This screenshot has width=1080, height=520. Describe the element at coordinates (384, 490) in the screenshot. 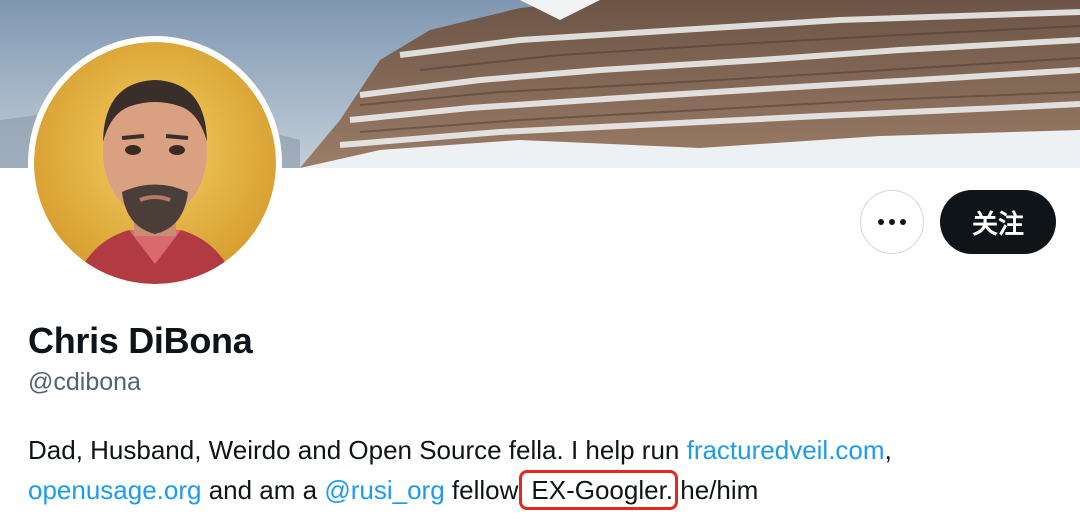

I see `bio-mention-rusi-org: @rusi_org` at that location.